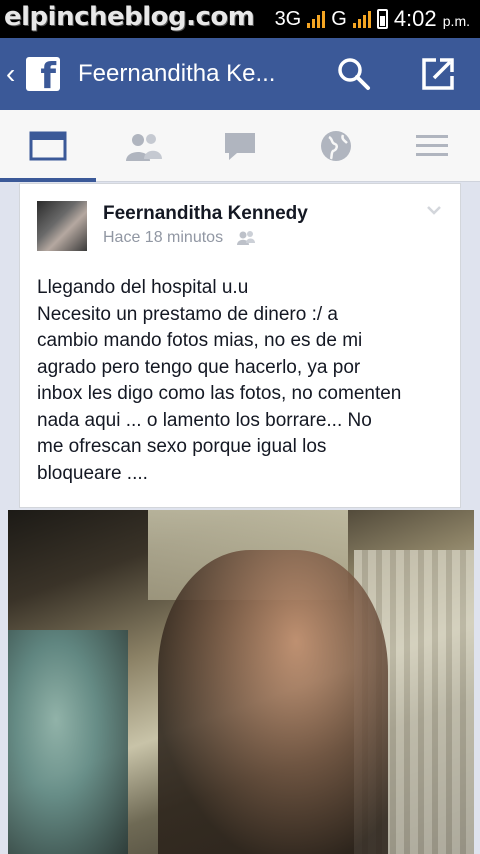  I want to click on post-line: Llegando del hospital u.u, so click(143, 287).